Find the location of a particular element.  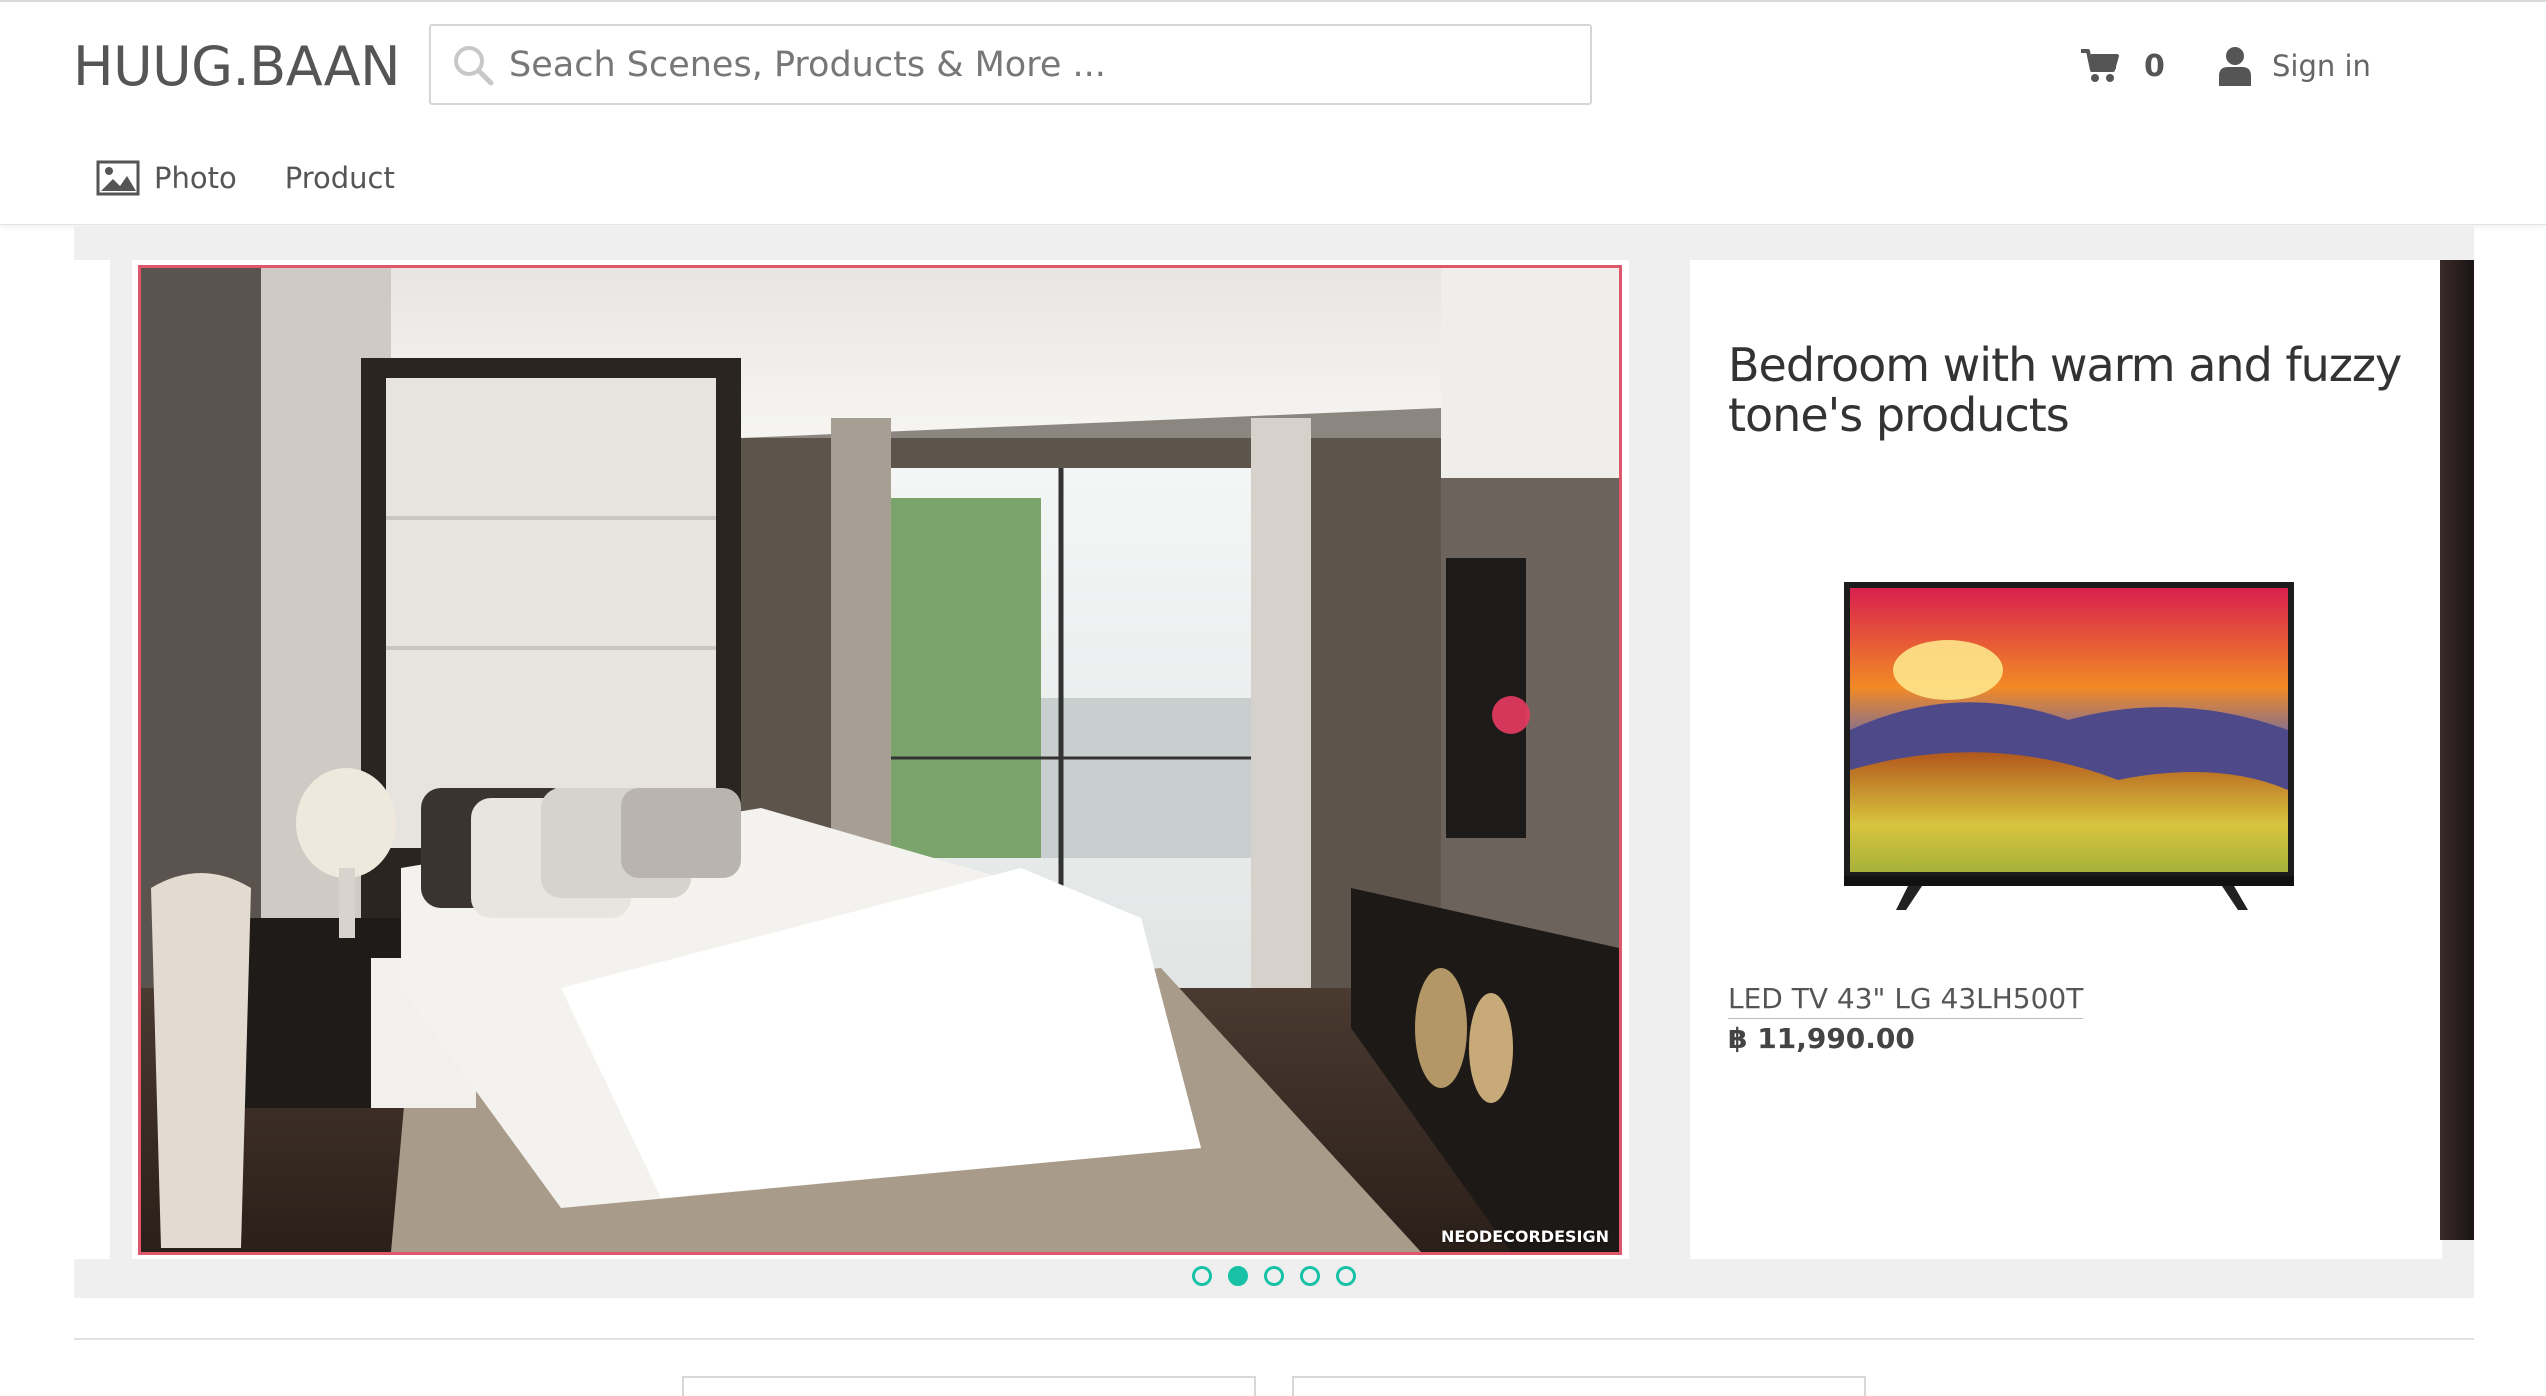

section-divider is located at coordinates (1274, 1339).